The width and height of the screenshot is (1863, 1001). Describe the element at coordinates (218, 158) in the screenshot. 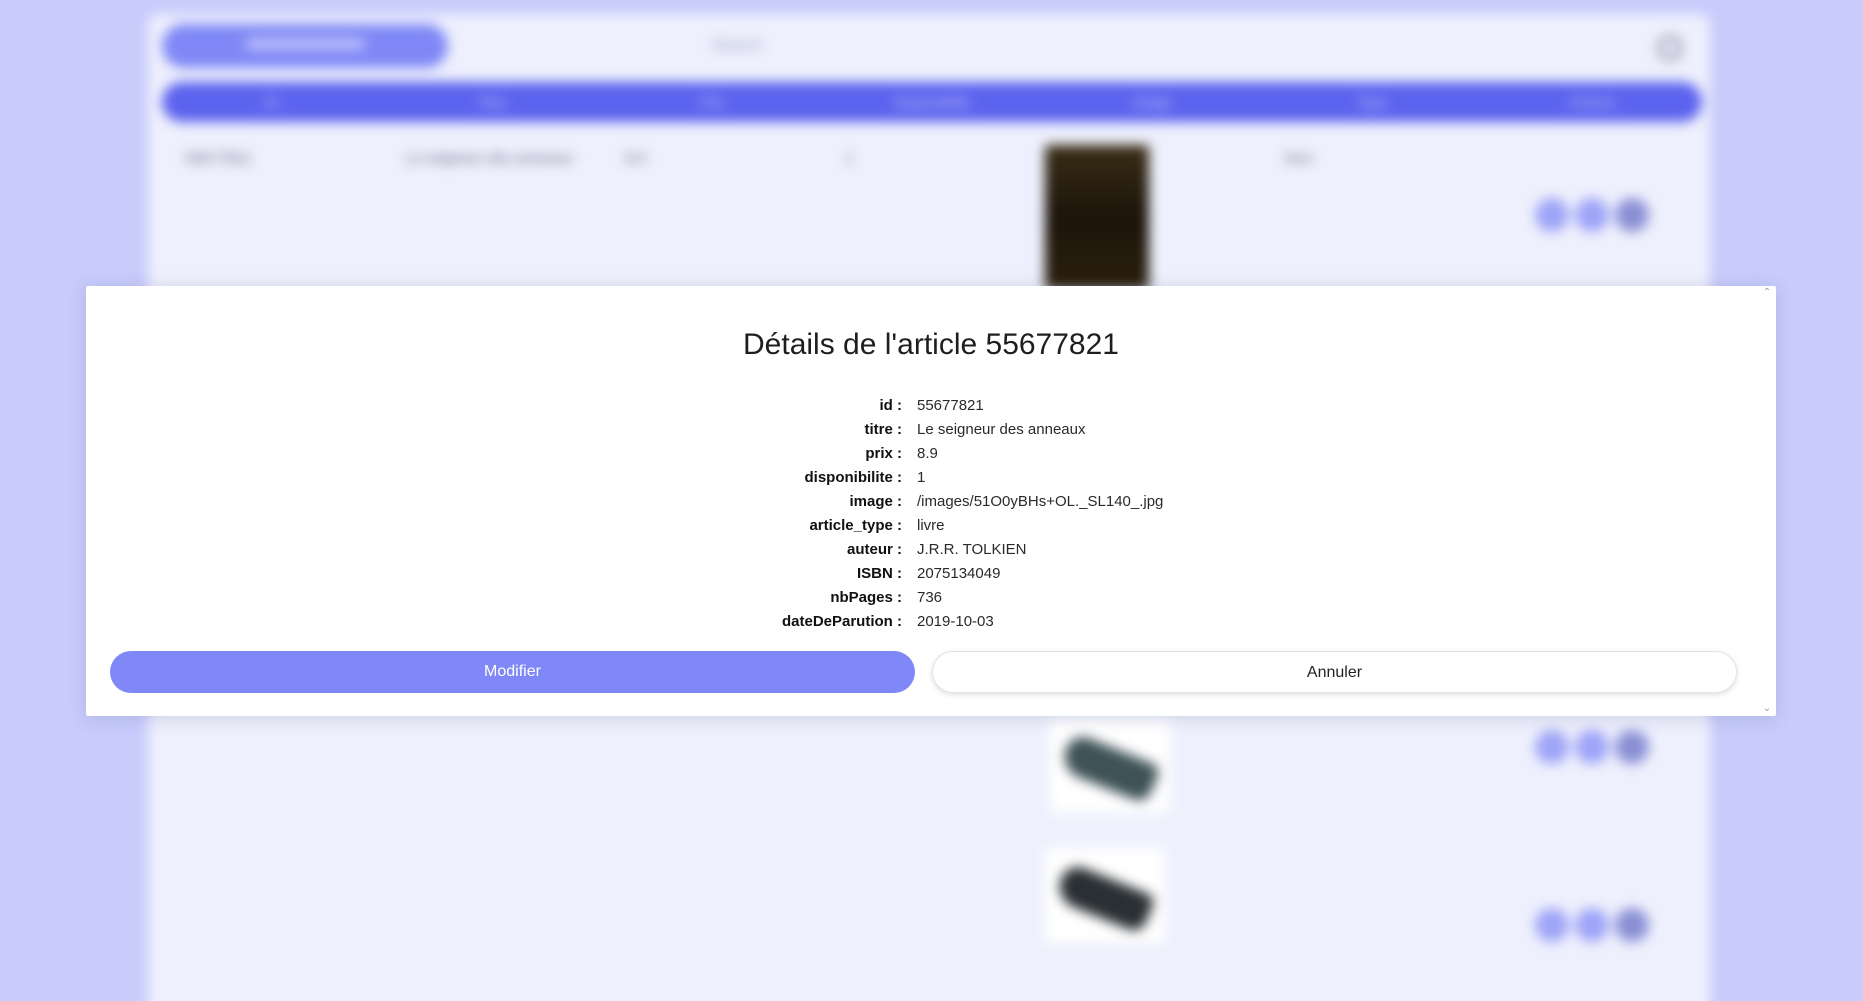

I see `table-cell-id: 55677821` at that location.